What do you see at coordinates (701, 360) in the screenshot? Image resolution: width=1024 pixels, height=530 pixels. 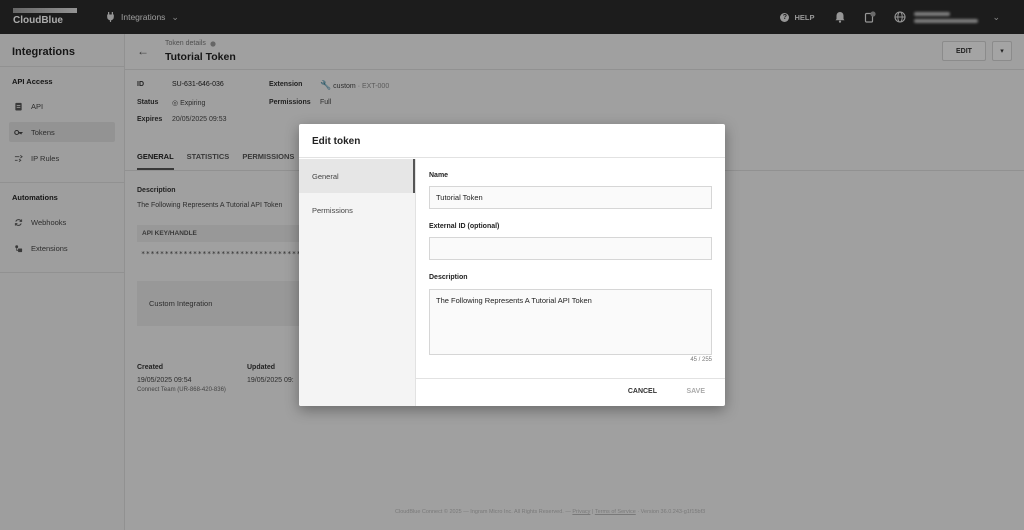 I see `character-counter: 45 / 255` at bounding box center [701, 360].